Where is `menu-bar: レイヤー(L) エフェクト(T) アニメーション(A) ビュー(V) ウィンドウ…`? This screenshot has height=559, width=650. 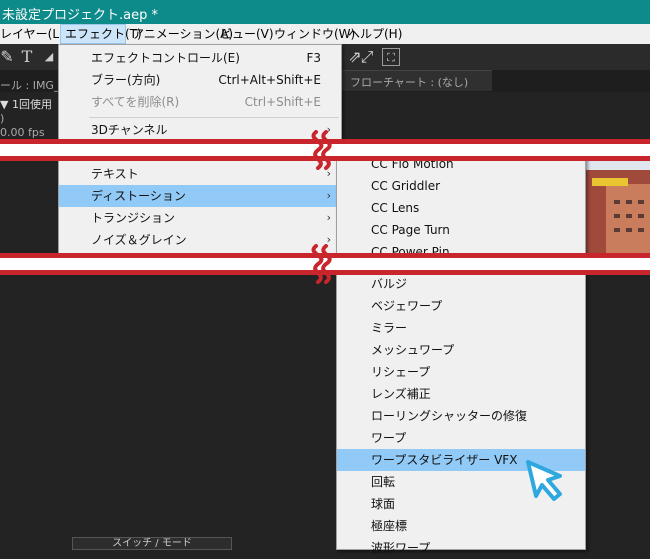 menu-bar: レイヤー(L) エフェクト(T) アニメーション(A) ビュー(V) ウィンドウ… is located at coordinates (325, 34).